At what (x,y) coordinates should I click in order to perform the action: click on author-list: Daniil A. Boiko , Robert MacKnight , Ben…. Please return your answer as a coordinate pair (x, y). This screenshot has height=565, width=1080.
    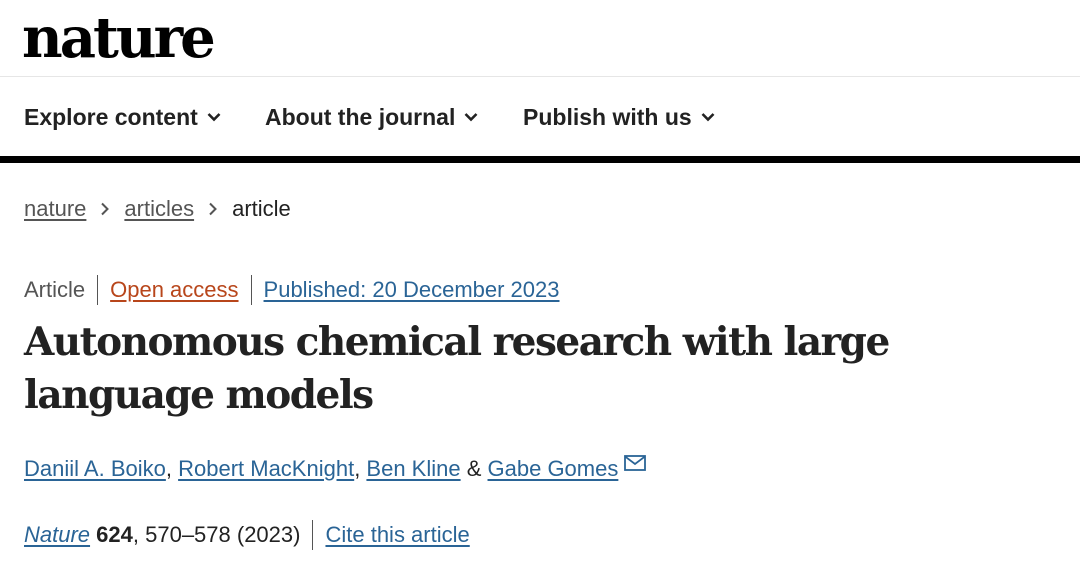
    Looking at the image, I should click on (335, 469).